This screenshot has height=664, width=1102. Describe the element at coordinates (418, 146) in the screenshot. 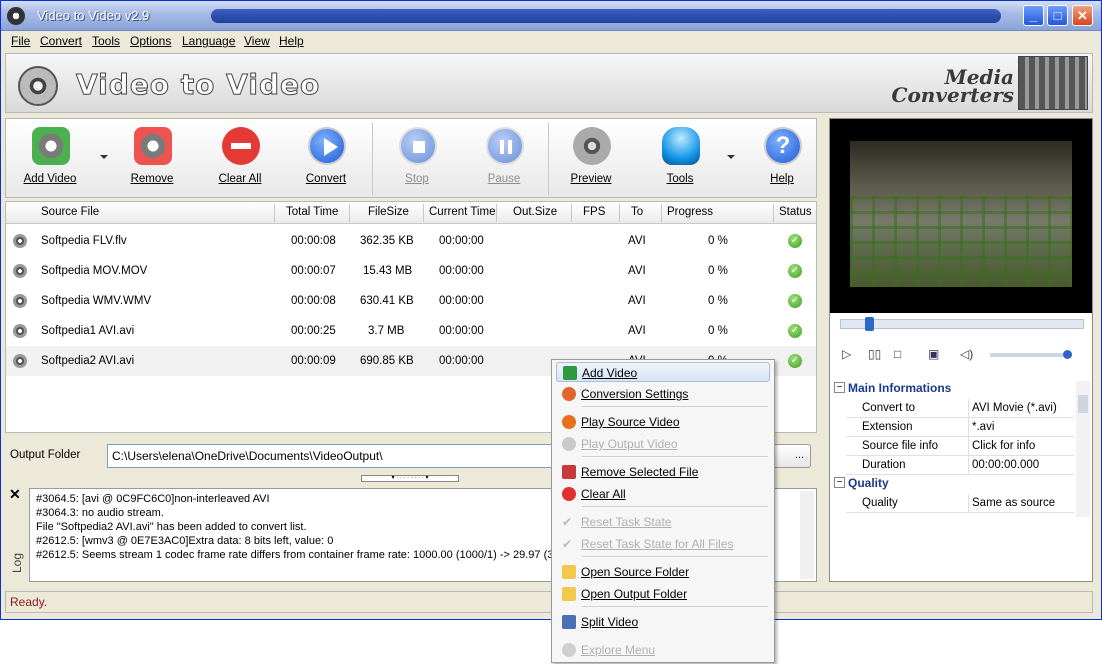

I see `stop-icon` at that location.